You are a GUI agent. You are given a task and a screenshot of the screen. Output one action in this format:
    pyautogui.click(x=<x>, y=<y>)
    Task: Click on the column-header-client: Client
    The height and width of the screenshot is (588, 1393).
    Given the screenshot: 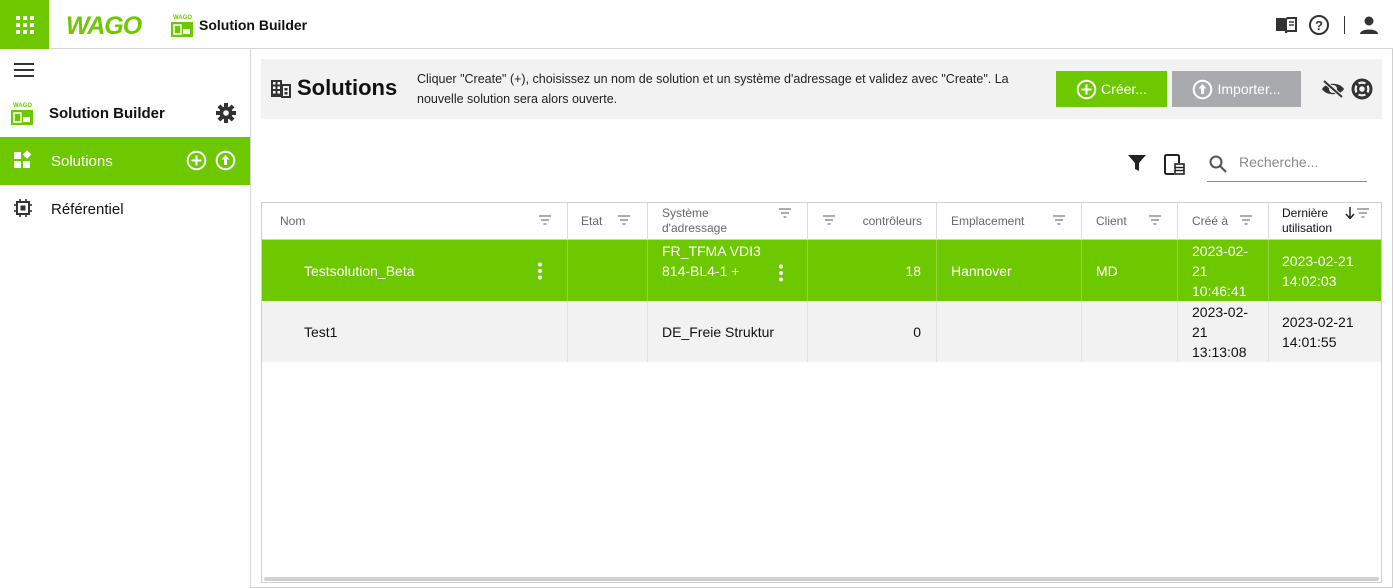 What is the action you would take?
    pyautogui.click(x=1130, y=221)
    